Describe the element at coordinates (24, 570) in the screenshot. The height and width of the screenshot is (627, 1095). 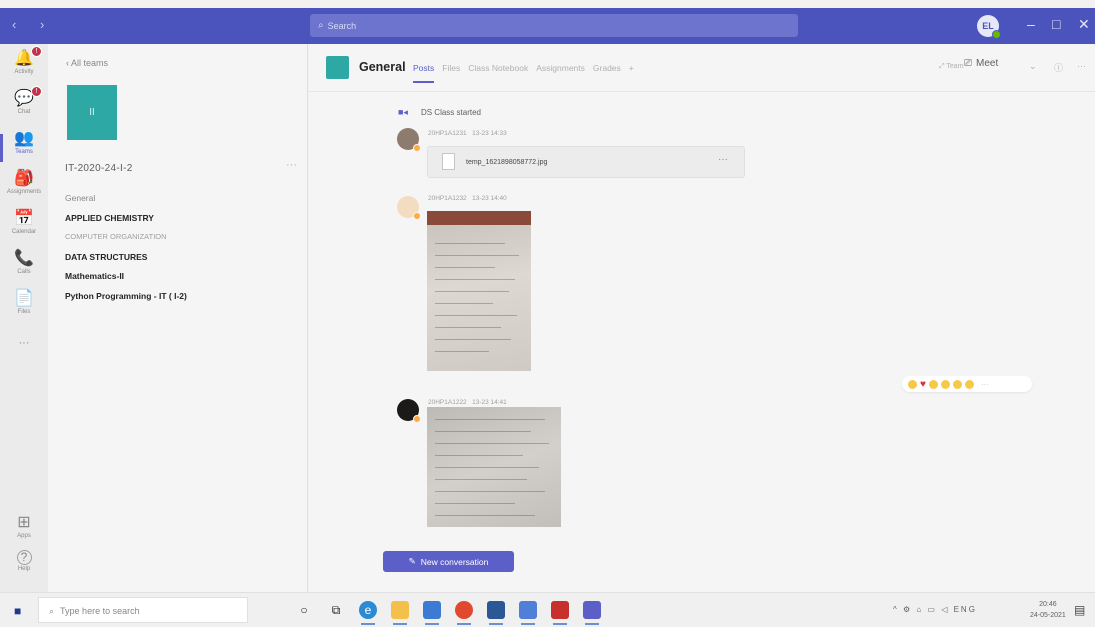
I see `rail-item-help: ? Help` at that location.